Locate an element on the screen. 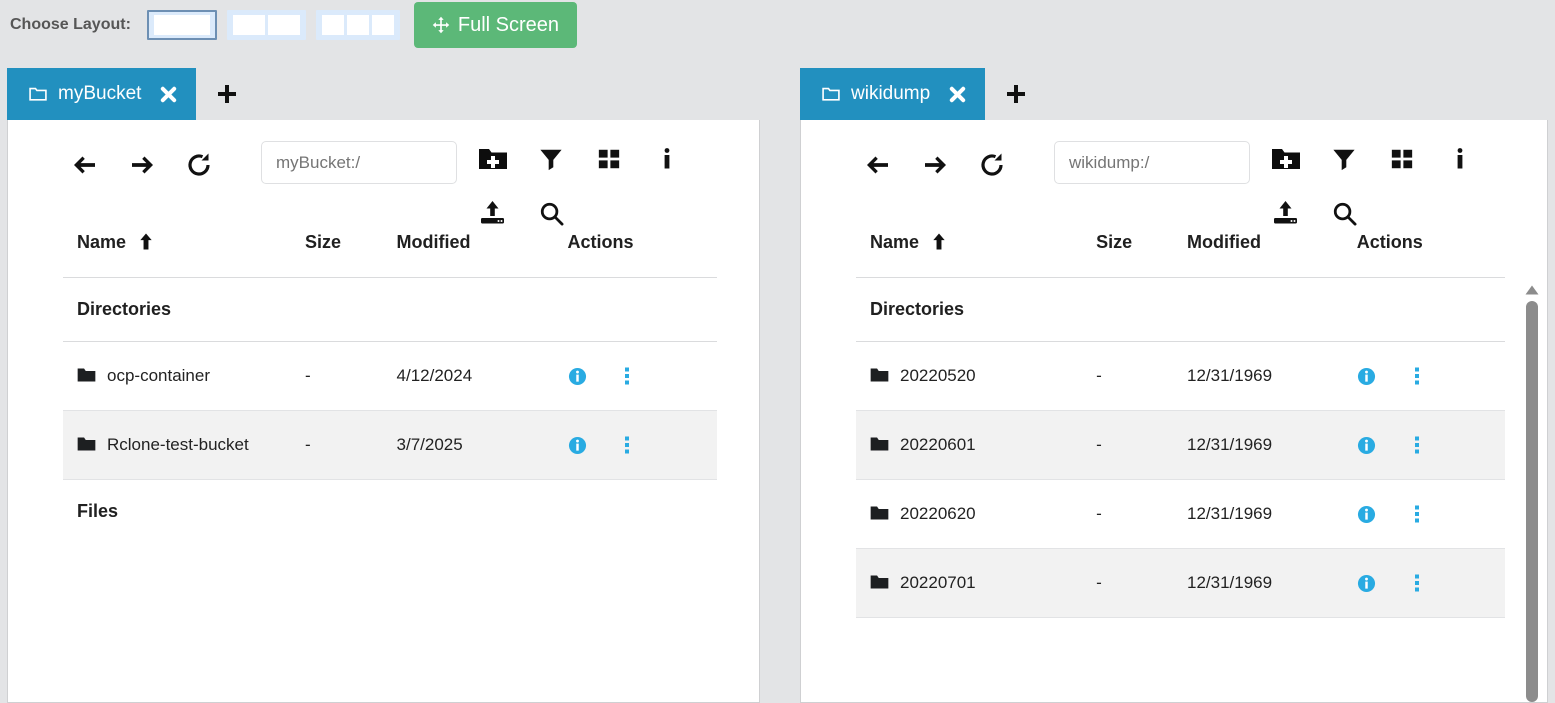 The height and width of the screenshot is (703, 1555). row-name-label: 20220520 is located at coordinates (938, 375).